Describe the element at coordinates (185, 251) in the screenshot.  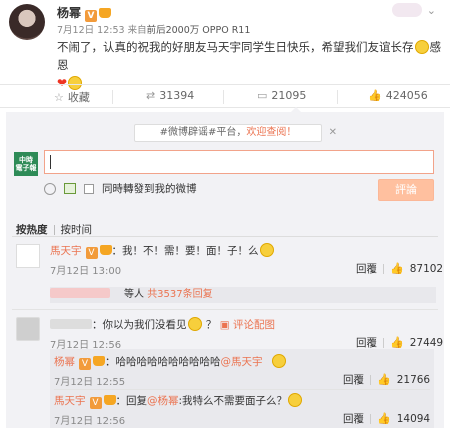
I see `comment-body: ：我！不！需！要！面！子！么` at that location.